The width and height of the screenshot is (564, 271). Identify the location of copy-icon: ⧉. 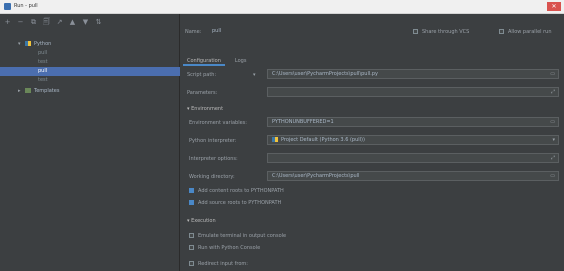
(33, 22).